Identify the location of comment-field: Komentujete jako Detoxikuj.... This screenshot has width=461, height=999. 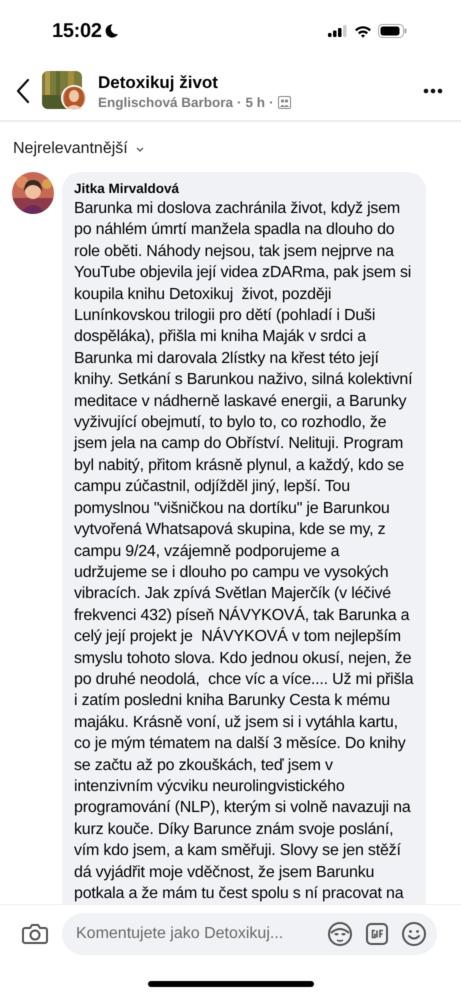
(195, 934).